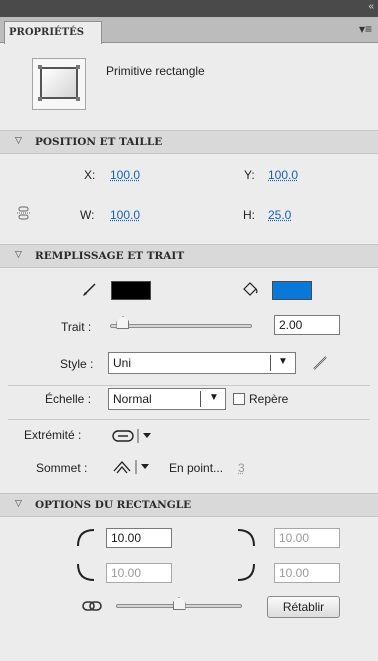  What do you see at coordinates (131, 290) in the screenshot?
I see `stroke-color-swatch` at bounding box center [131, 290].